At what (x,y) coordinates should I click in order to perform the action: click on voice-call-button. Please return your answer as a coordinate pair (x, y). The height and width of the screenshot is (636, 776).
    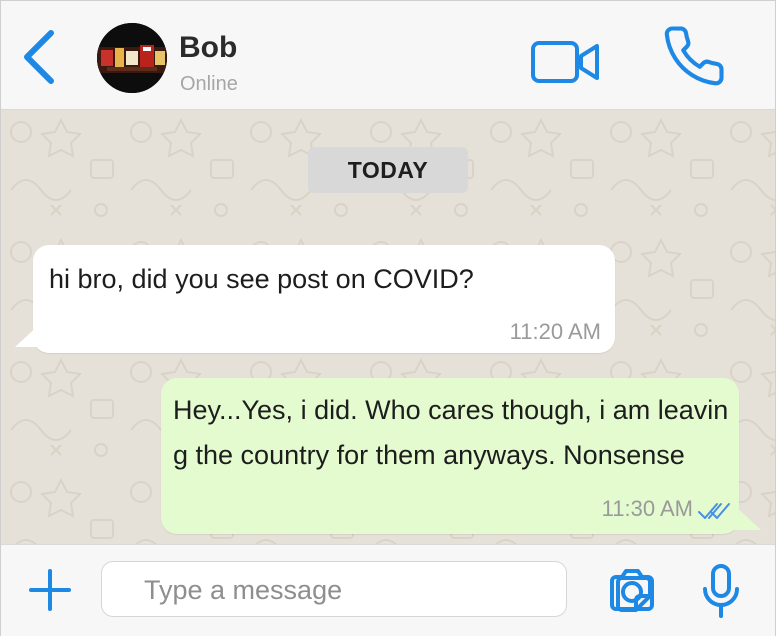
    Looking at the image, I should click on (694, 56).